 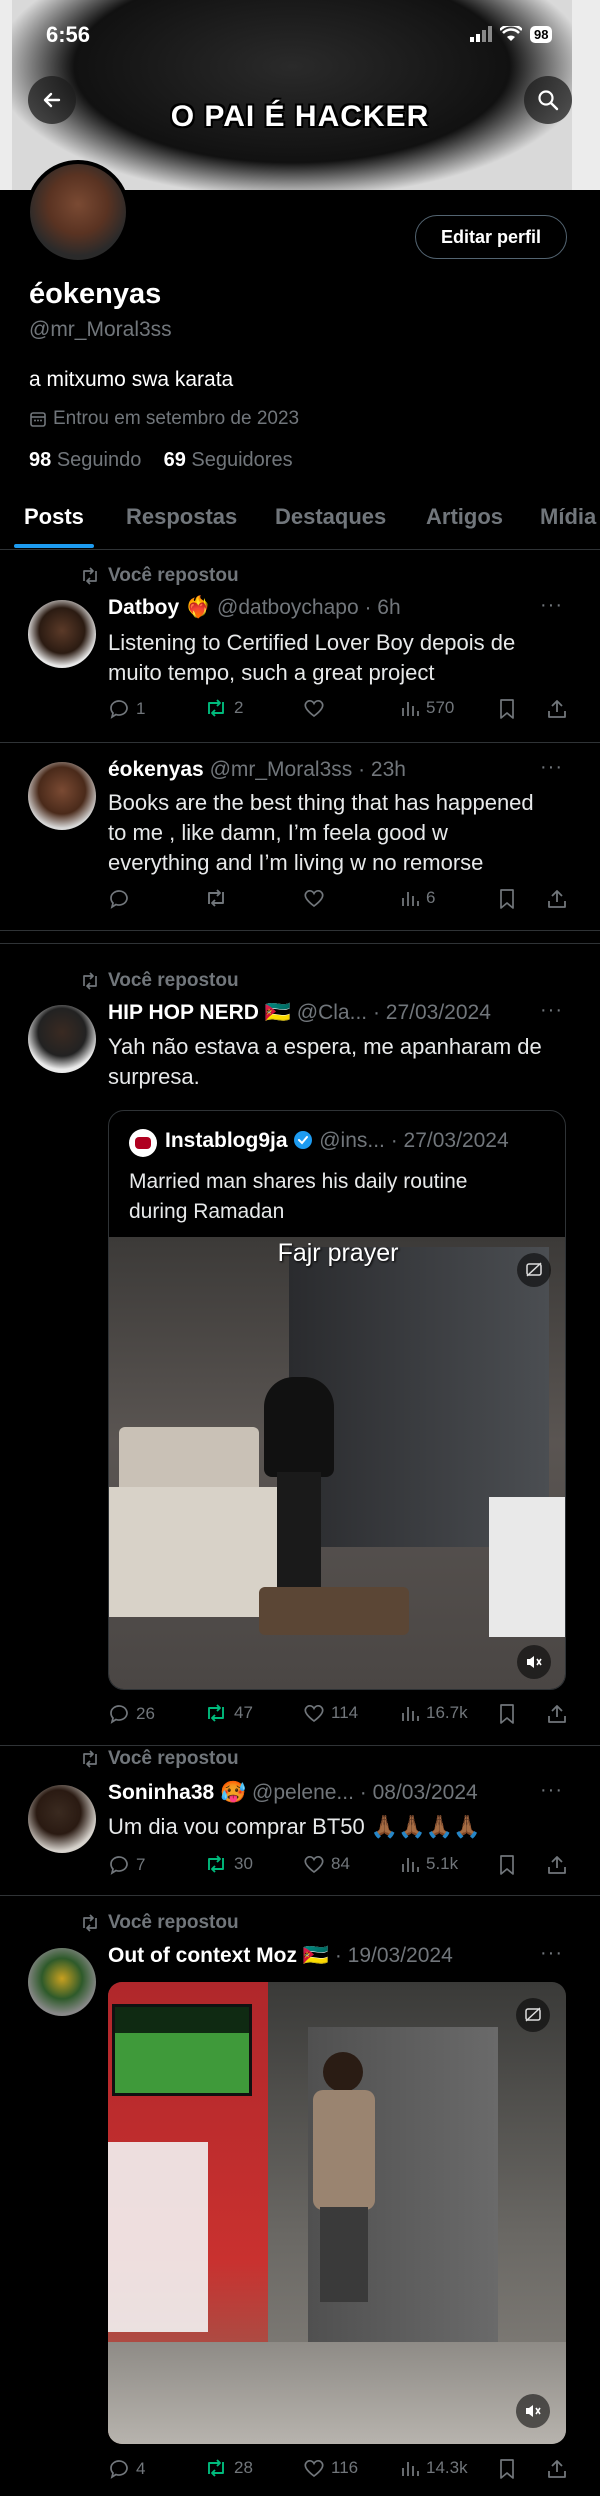 I want to click on sofa-shape, so click(x=194, y=1552).